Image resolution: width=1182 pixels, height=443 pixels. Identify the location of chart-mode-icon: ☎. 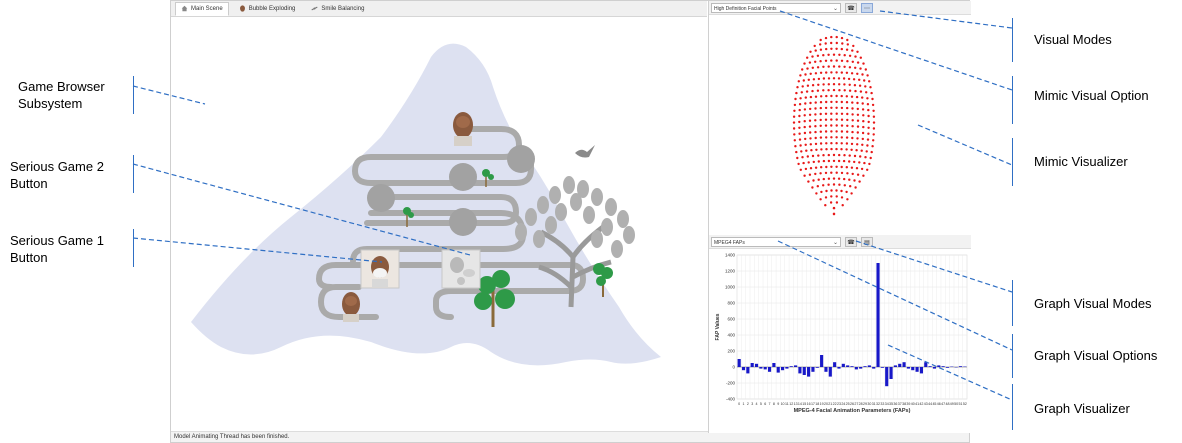
(851, 242).